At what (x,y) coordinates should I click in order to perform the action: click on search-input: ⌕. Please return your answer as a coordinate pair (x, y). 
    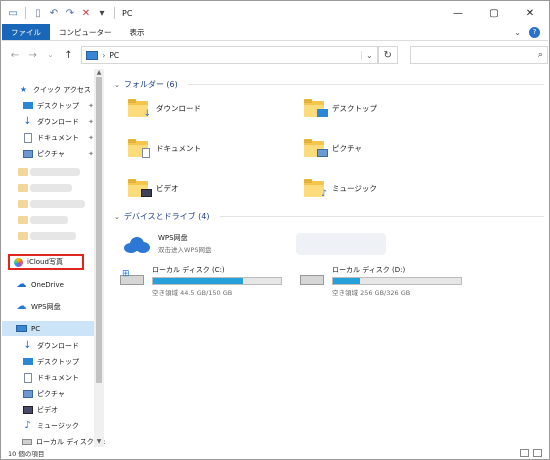
    Looking at the image, I should click on (478, 55).